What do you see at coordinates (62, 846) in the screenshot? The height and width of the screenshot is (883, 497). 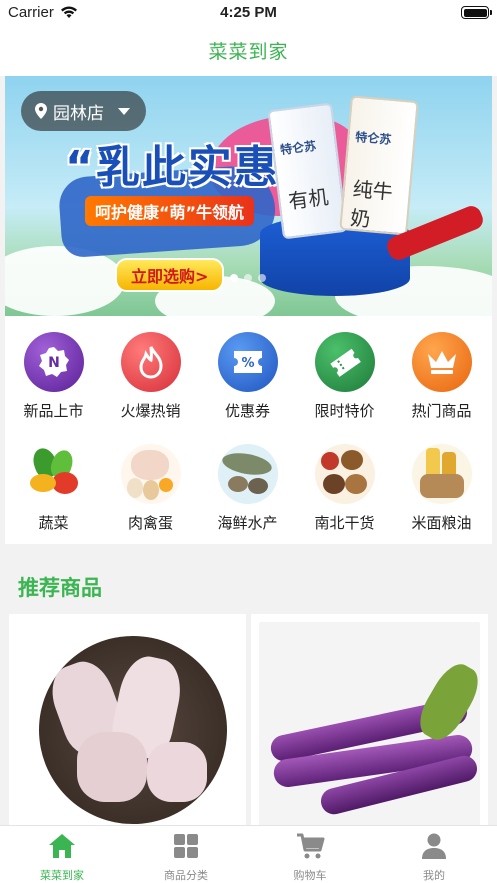 I see `home-icon` at bounding box center [62, 846].